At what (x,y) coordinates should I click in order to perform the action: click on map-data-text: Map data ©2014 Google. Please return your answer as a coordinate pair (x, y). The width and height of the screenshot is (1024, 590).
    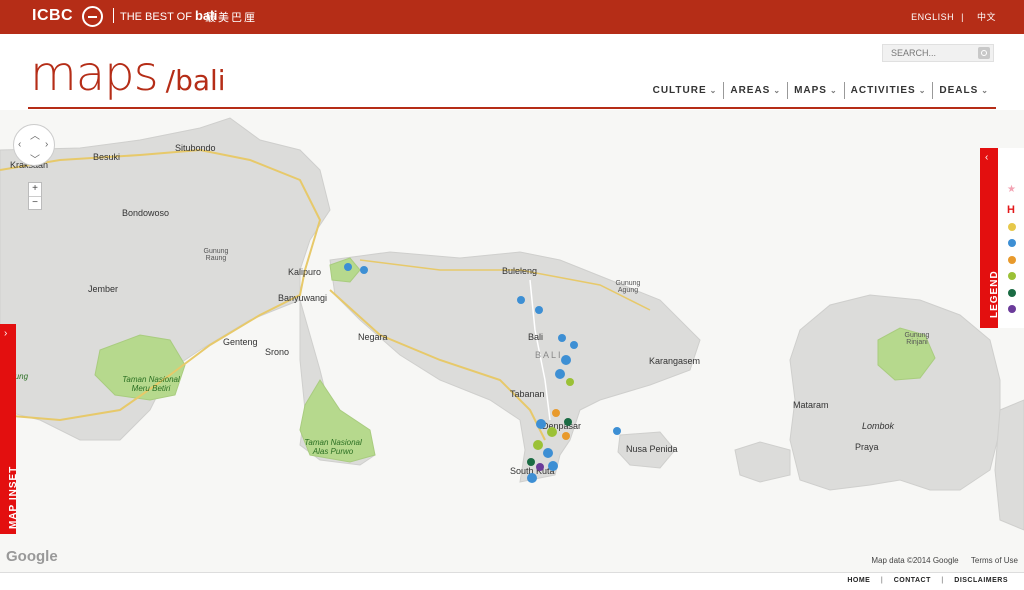
    Looking at the image, I should click on (915, 560).